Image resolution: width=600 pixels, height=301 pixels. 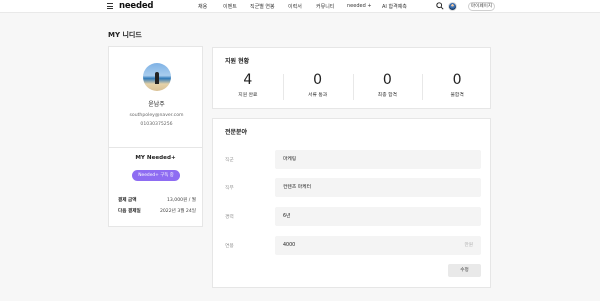 What do you see at coordinates (295, 6) in the screenshot?
I see `nav-item-resume: 이력서` at bounding box center [295, 6].